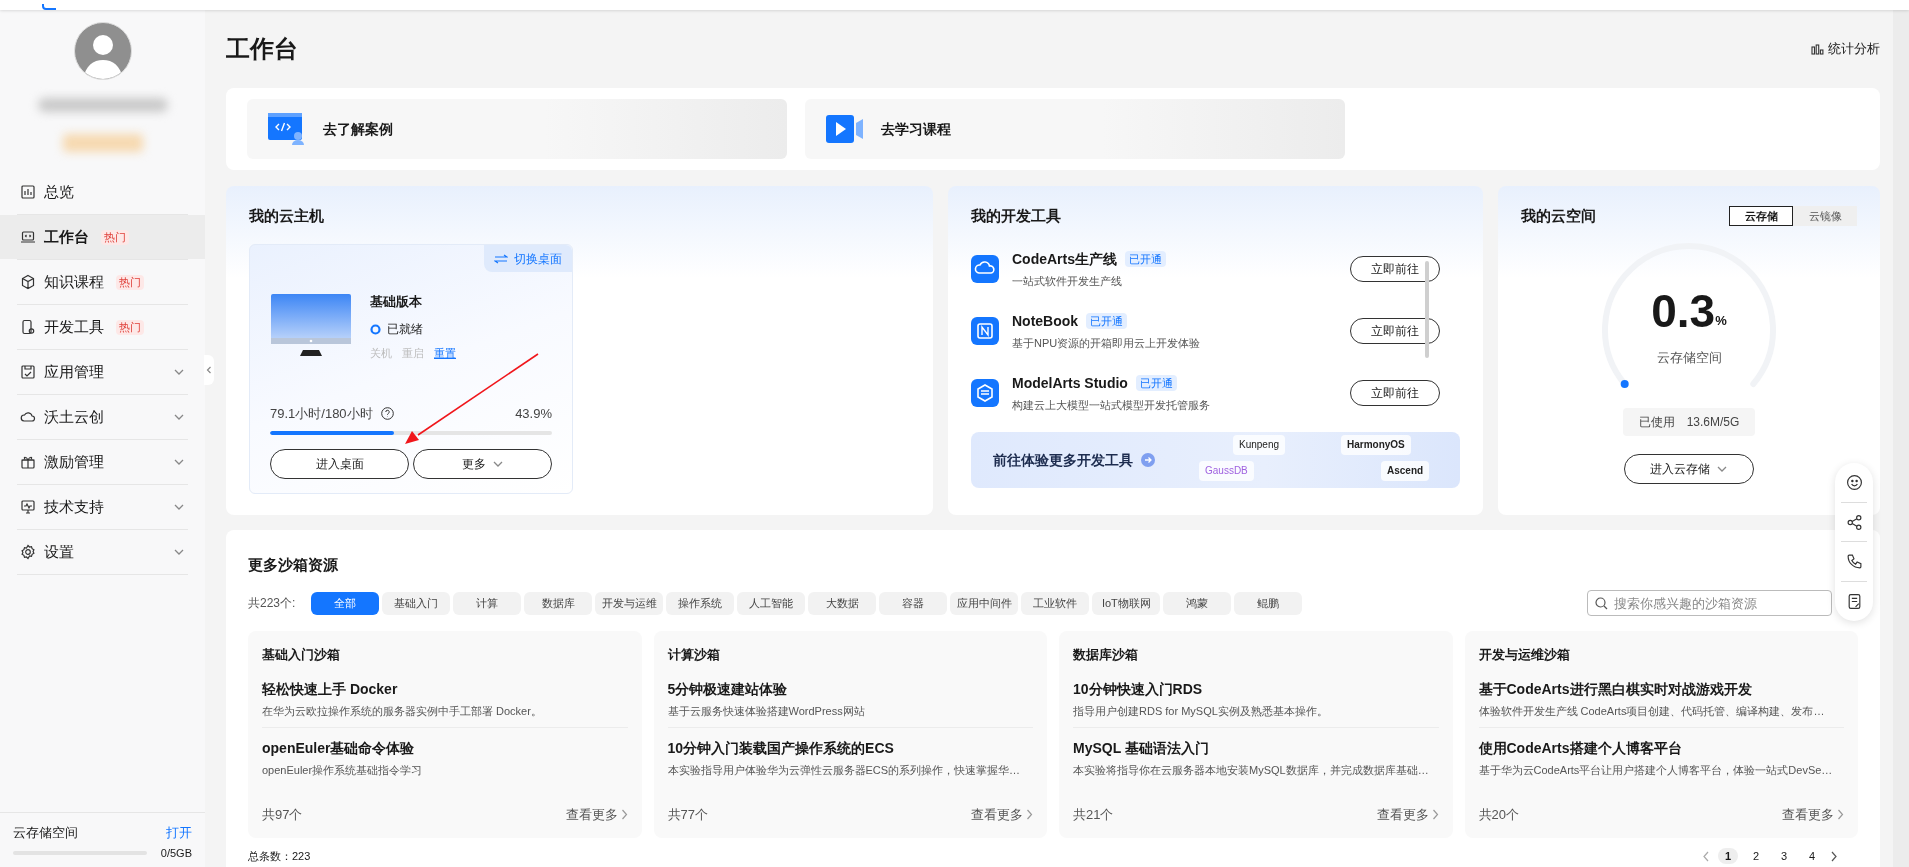 The image size is (1909, 867). I want to click on desktop-button: 进入桌面, so click(339, 464).